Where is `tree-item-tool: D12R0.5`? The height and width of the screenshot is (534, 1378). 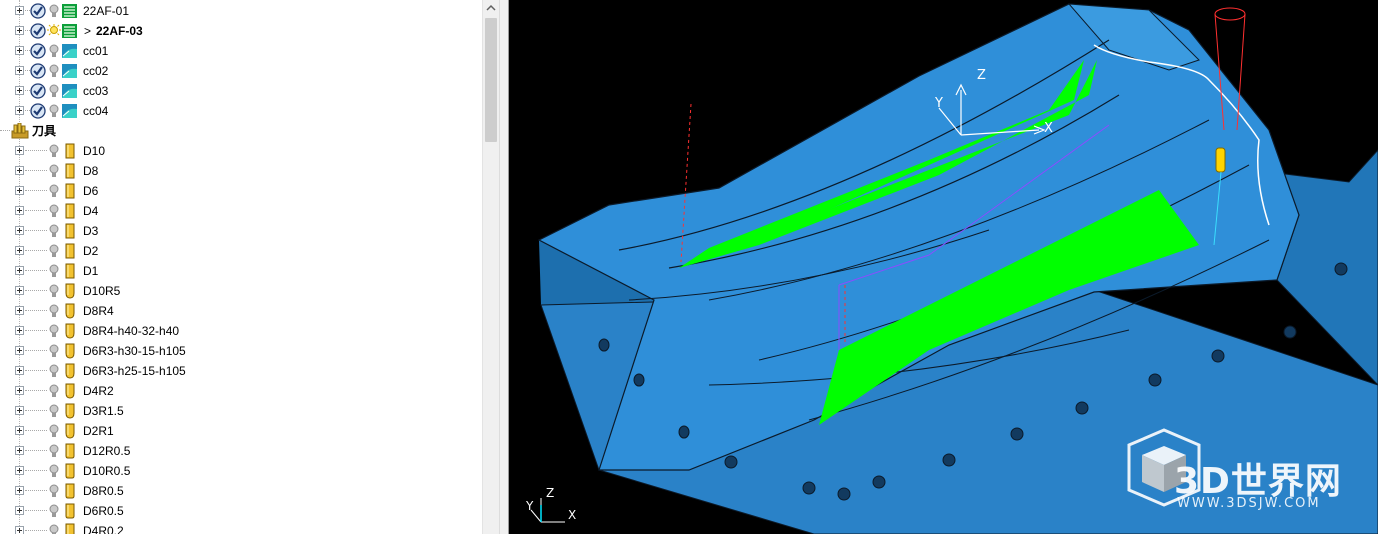
tree-item-tool: D12R0.5 is located at coordinates (241, 451).